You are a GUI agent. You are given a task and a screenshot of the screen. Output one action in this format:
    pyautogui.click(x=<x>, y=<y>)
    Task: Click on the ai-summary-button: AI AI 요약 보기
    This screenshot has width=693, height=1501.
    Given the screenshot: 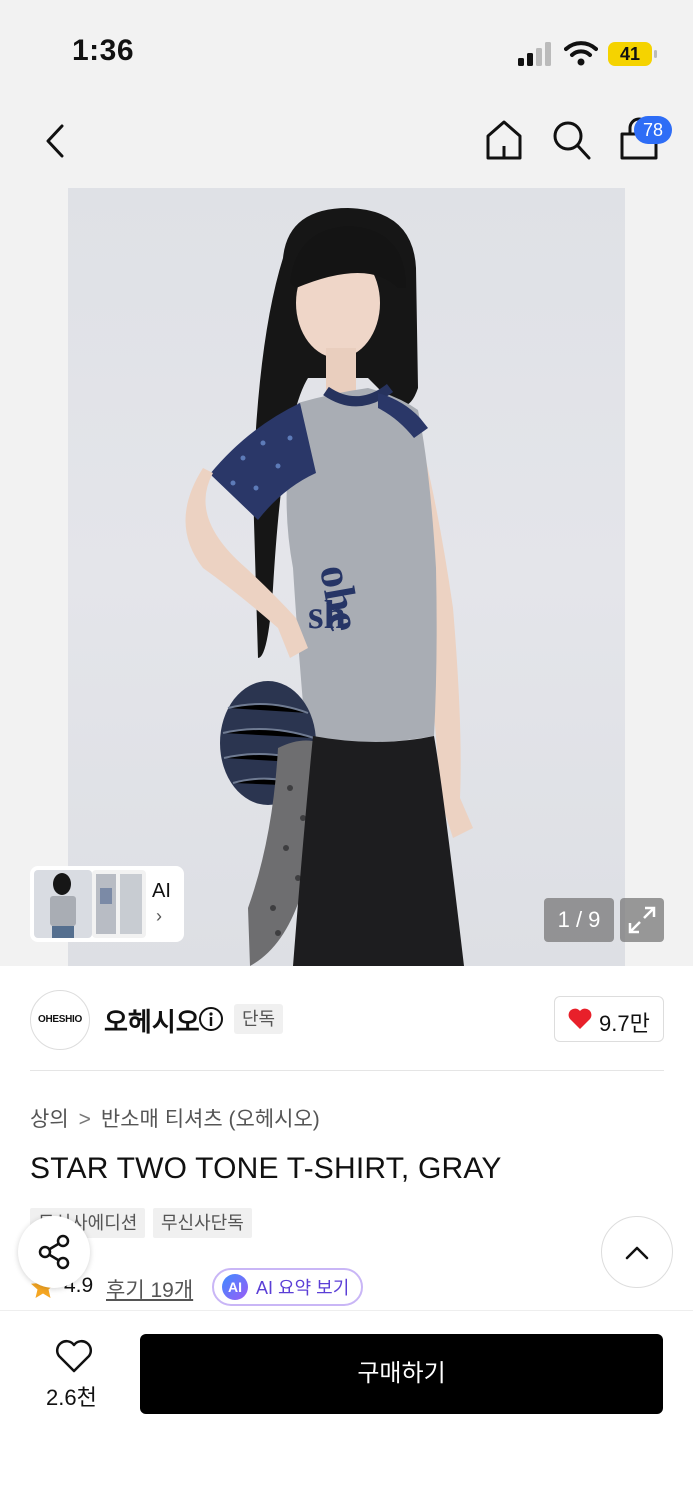 What is the action you would take?
    pyautogui.click(x=288, y=1287)
    